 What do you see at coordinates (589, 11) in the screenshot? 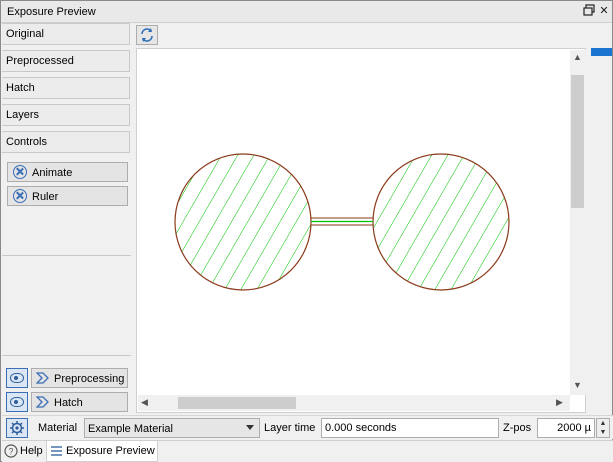
I see `float-window-icon` at bounding box center [589, 11].